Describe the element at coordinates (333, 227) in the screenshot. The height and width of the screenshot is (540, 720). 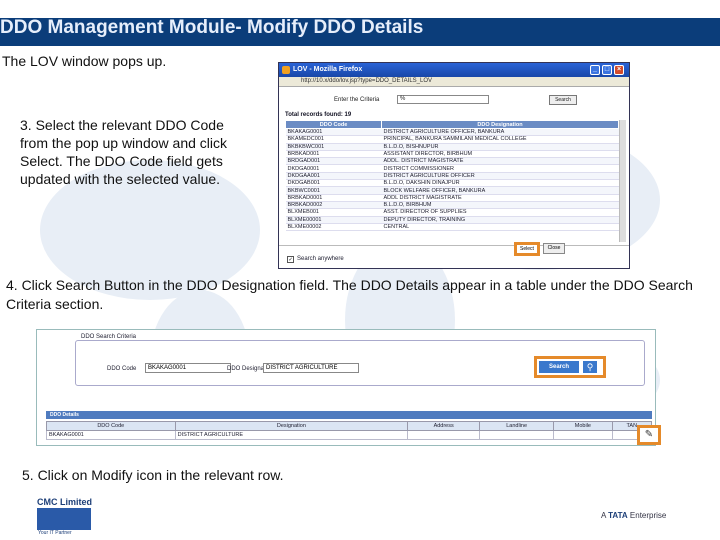
I see `lov-cell-code: BLXME00002` at that location.